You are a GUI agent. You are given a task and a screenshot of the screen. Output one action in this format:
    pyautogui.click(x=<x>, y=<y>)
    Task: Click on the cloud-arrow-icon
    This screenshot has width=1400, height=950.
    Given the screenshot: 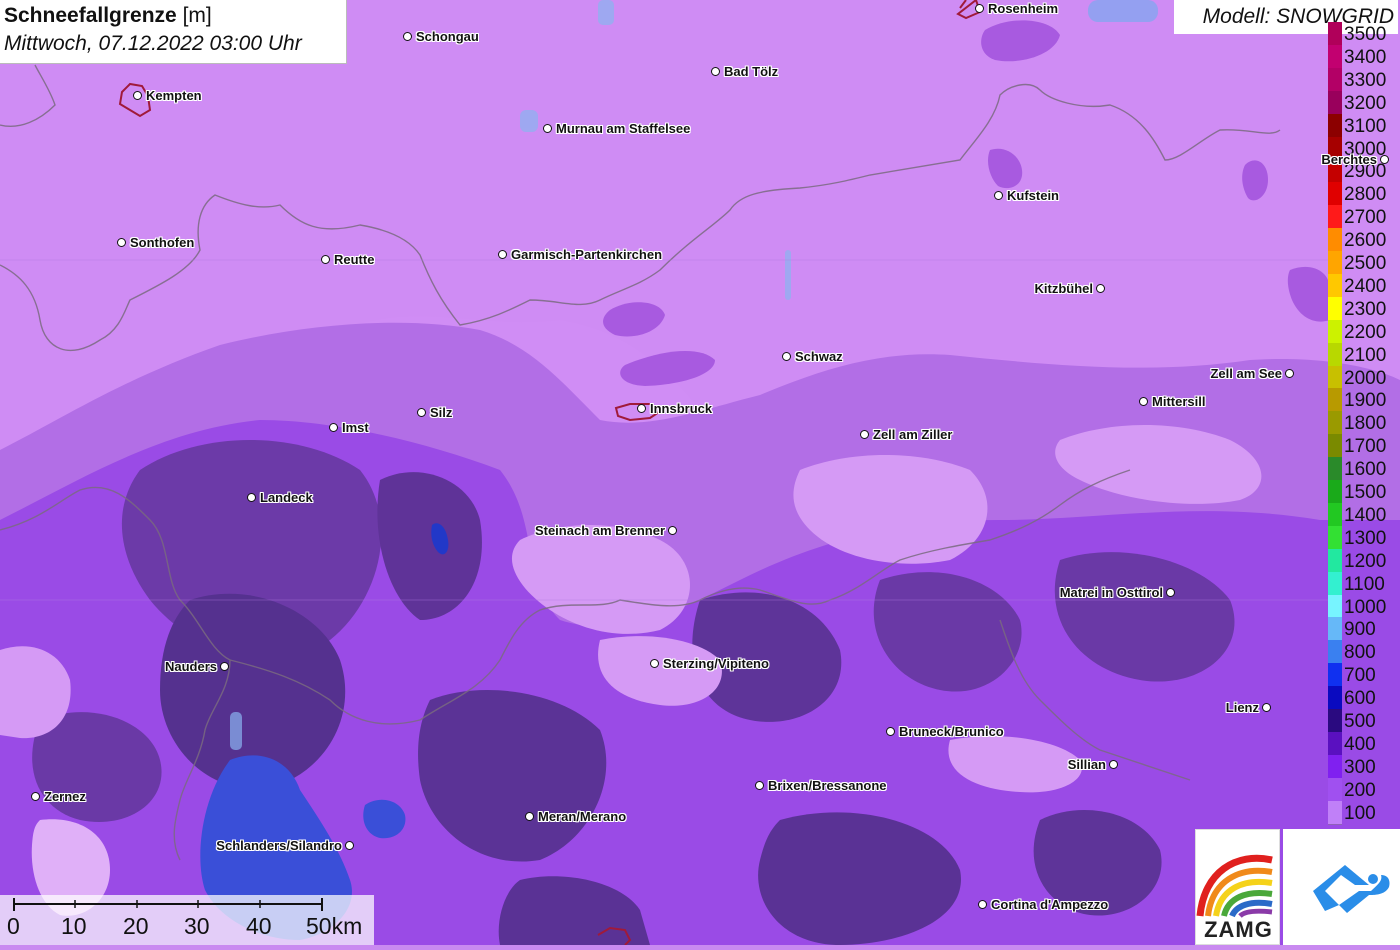 What is the action you would take?
    pyautogui.click(x=1351, y=889)
    